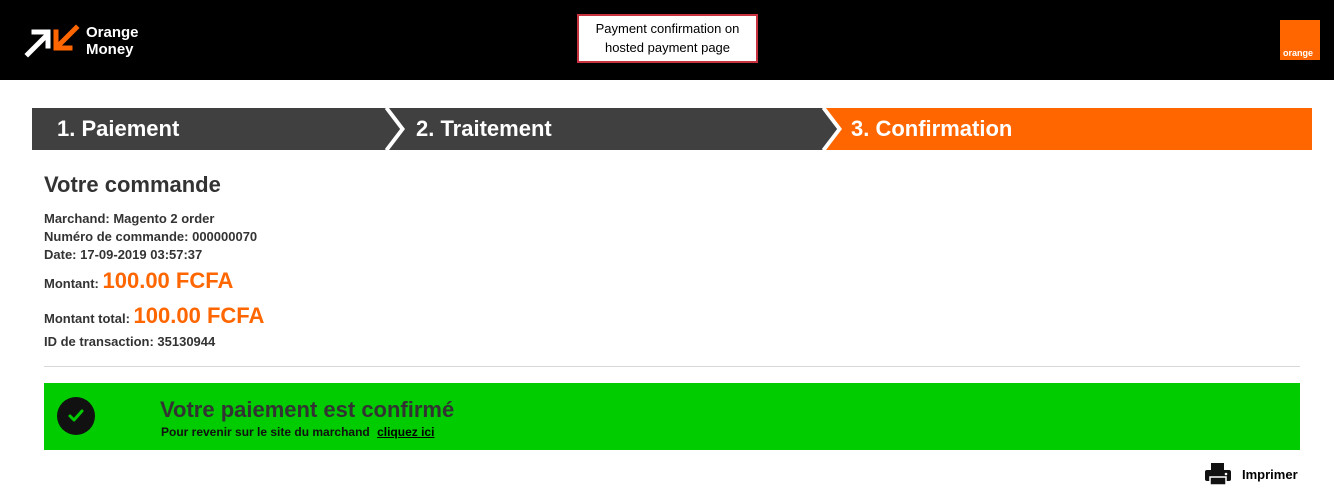 The width and height of the screenshot is (1334, 499). I want to click on orange-logo-text: orange, so click(1298, 53).